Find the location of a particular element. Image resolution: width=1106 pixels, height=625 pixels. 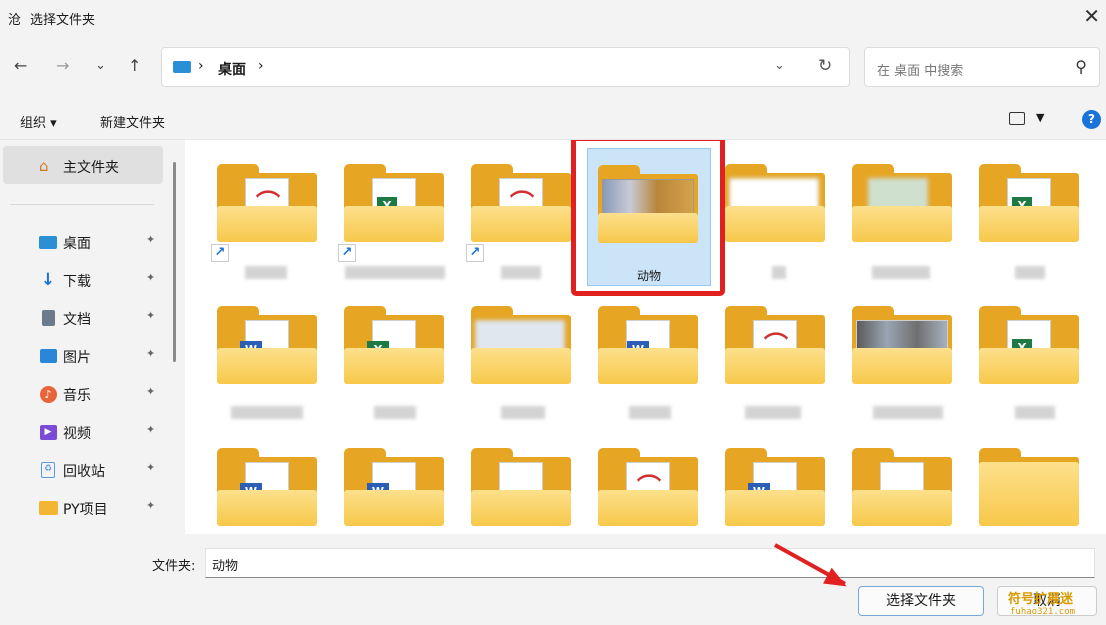

recycle-bin-icon: ♻ is located at coordinates (48, 470).